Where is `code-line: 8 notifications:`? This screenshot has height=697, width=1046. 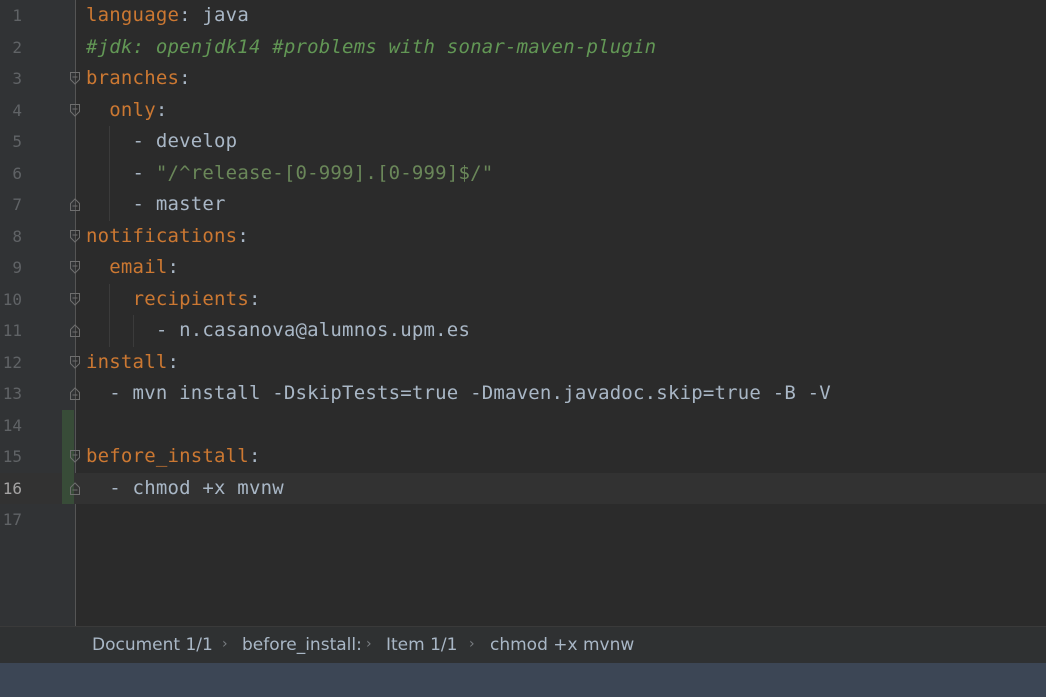 code-line: 8 notifications: is located at coordinates (523, 237).